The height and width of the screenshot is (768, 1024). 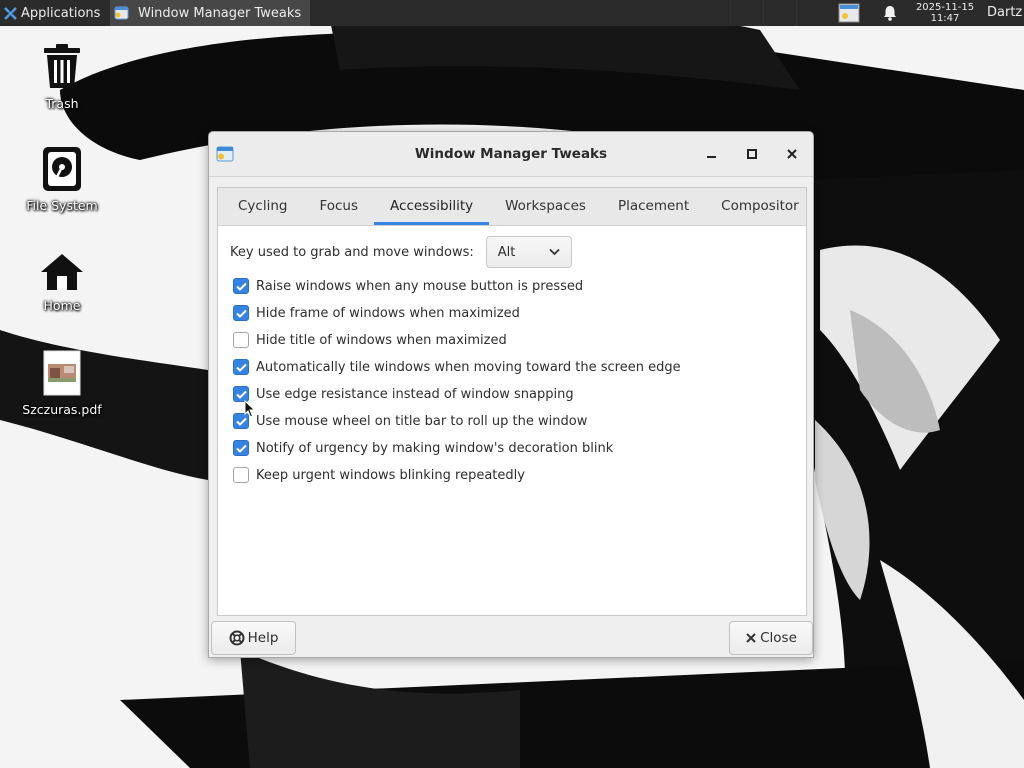 I want to click on notification-bell-icon, so click(x=890, y=13).